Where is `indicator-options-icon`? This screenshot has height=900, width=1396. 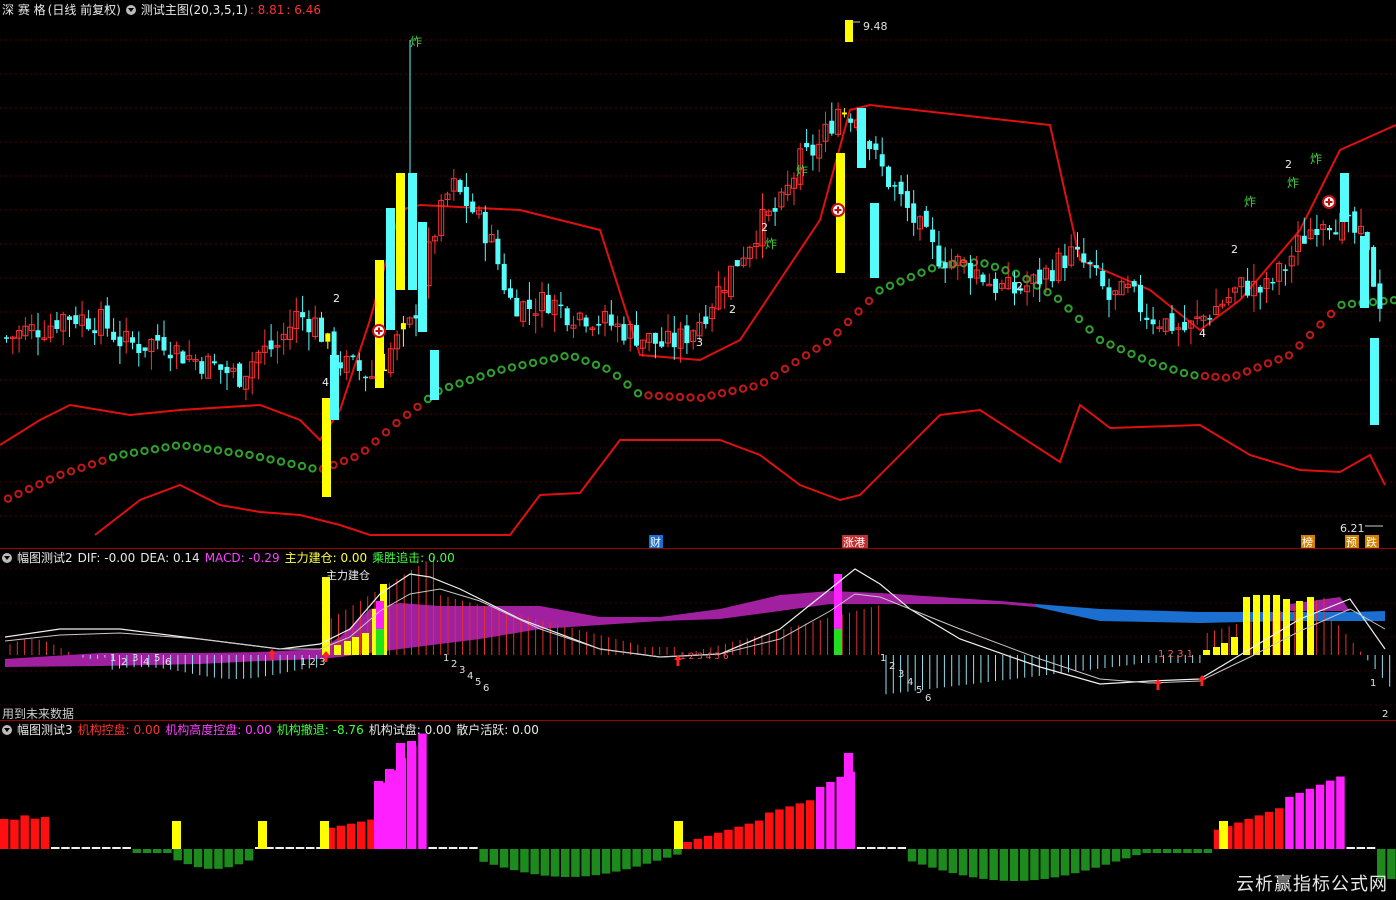
indicator-options-icon is located at coordinates (130, 10).